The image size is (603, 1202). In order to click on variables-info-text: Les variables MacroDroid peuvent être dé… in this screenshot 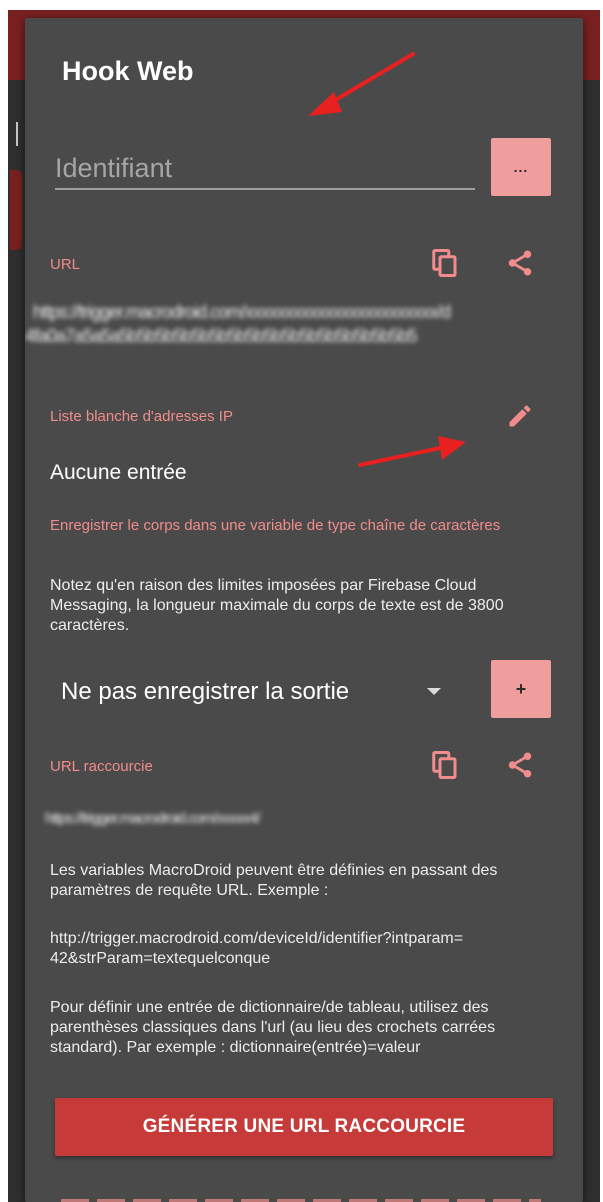, I will do `click(274, 880)`.